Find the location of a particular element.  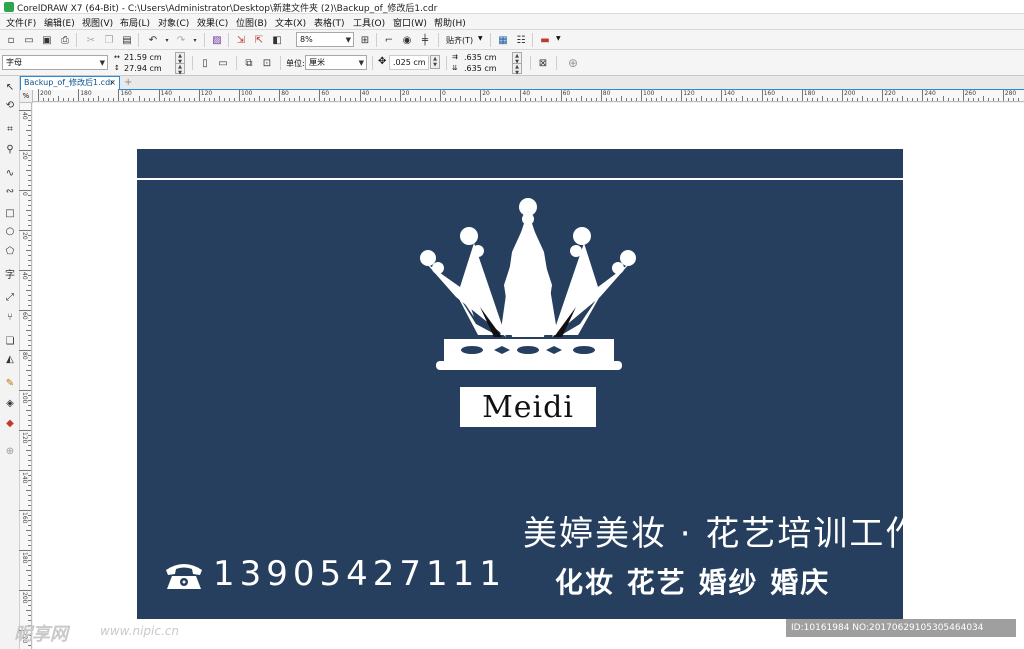

duplicate-x-field: .635 cm is located at coordinates (480, 57).